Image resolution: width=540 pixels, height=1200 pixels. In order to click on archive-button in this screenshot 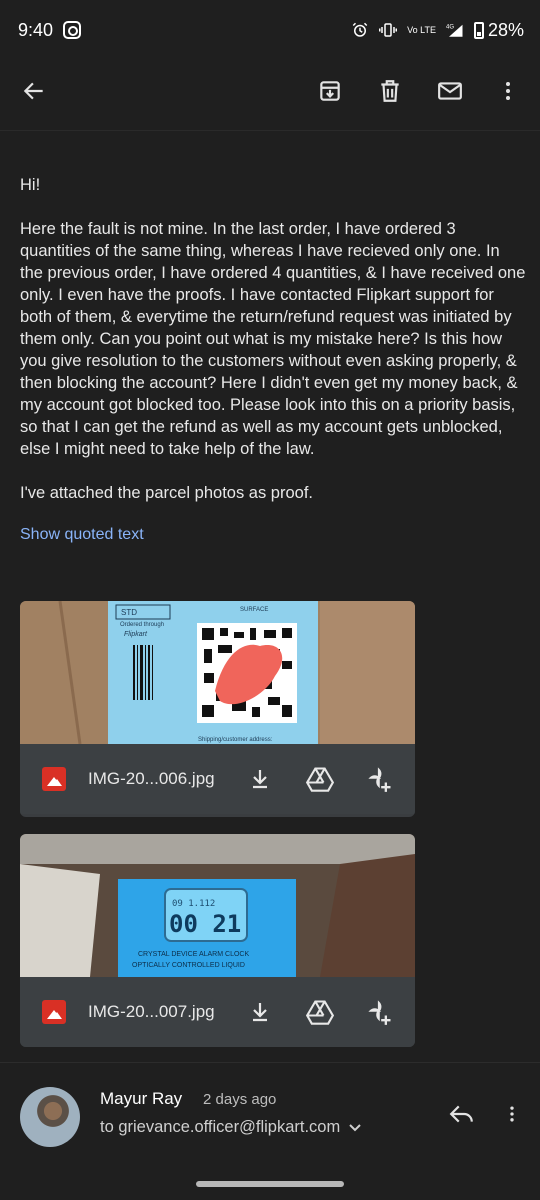, I will do `click(330, 91)`.